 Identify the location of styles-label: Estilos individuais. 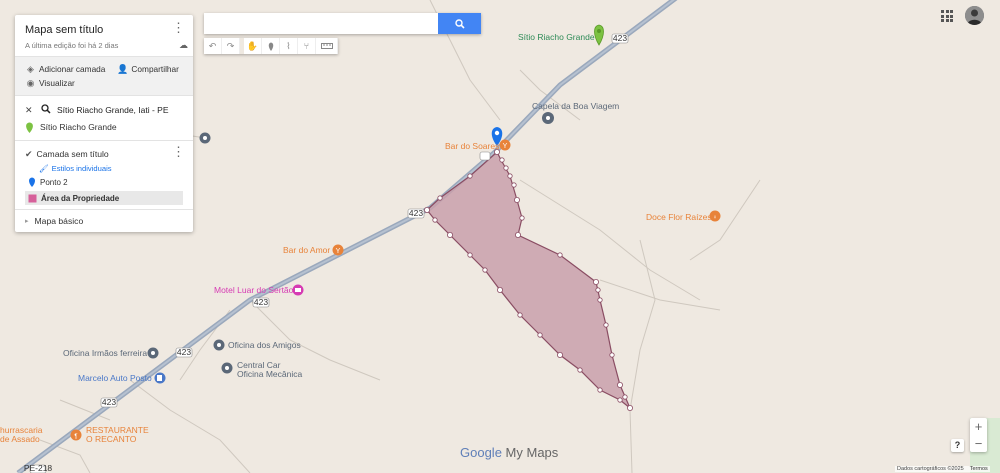
(81, 168).